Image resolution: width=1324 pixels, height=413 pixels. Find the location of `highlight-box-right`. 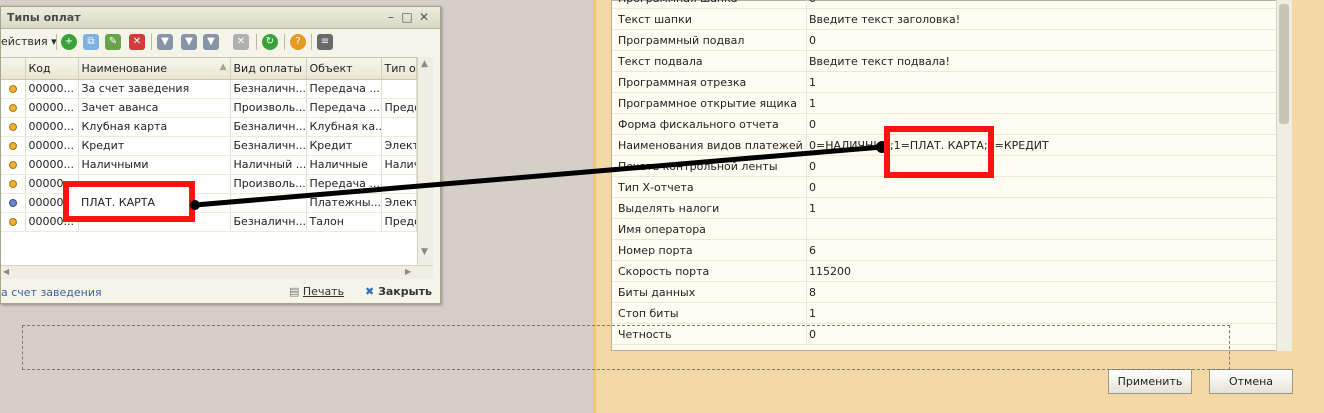

highlight-box-right is located at coordinates (939, 152).